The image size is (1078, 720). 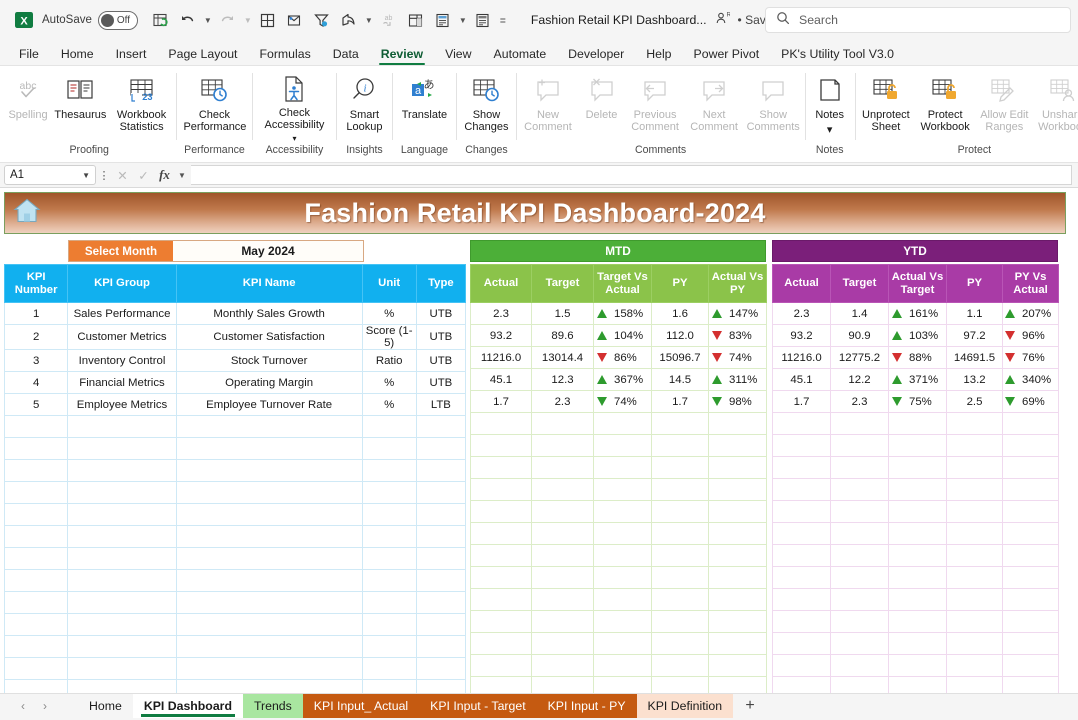 What do you see at coordinates (349, 20) in the screenshot?
I see `share-icon` at bounding box center [349, 20].